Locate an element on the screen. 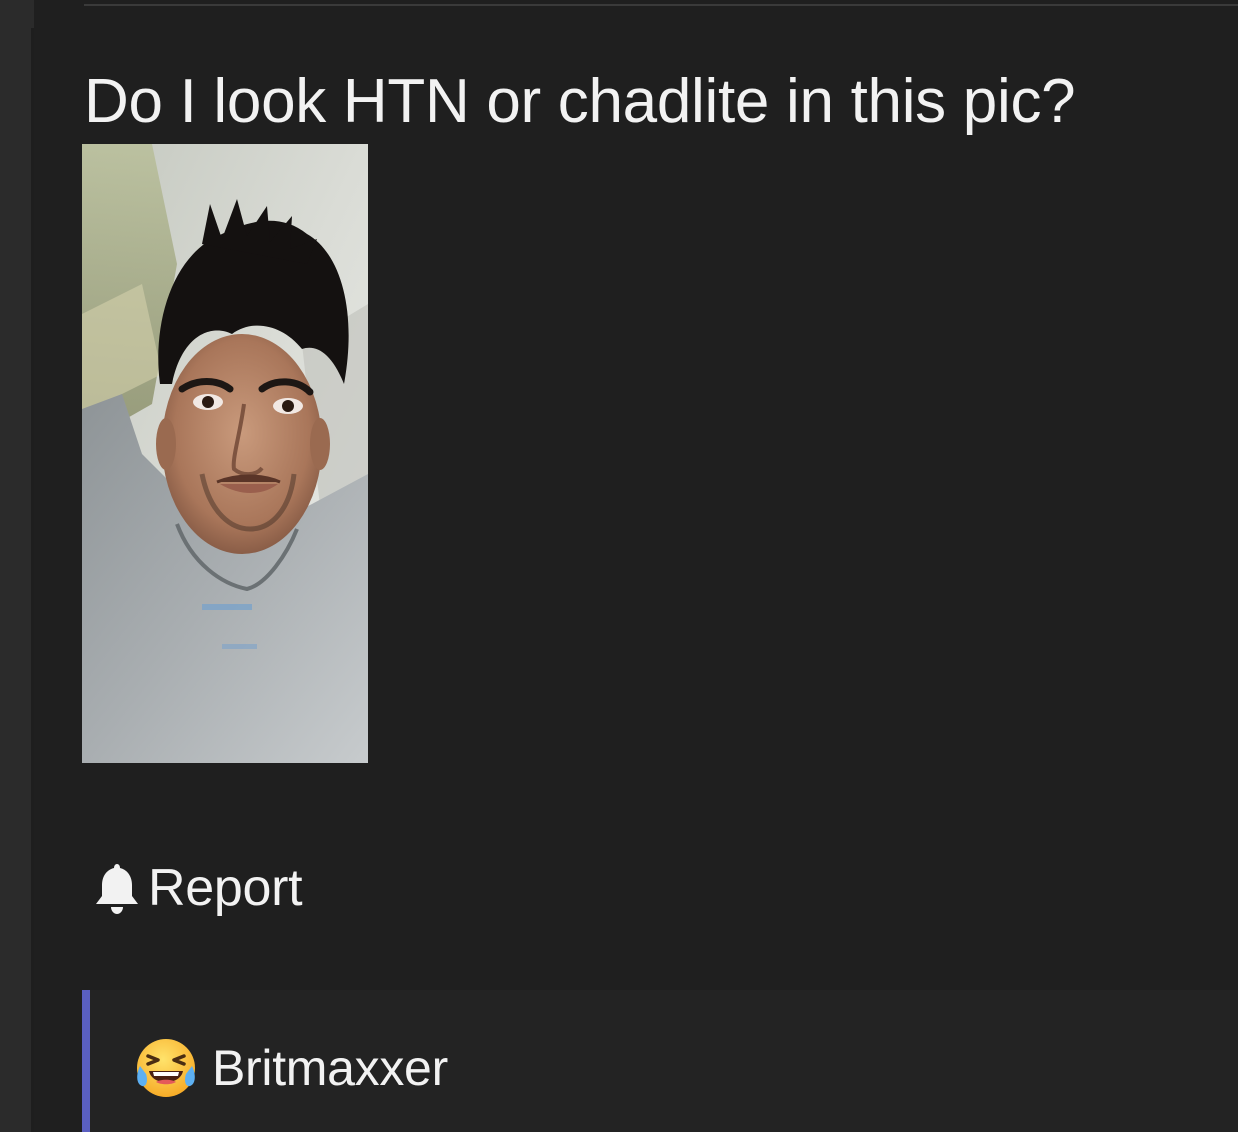 The height and width of the screenshot is (1132, 1238). post-title: Do I look HTN or chadlite in this pic? is located at coordinates (580, 101).